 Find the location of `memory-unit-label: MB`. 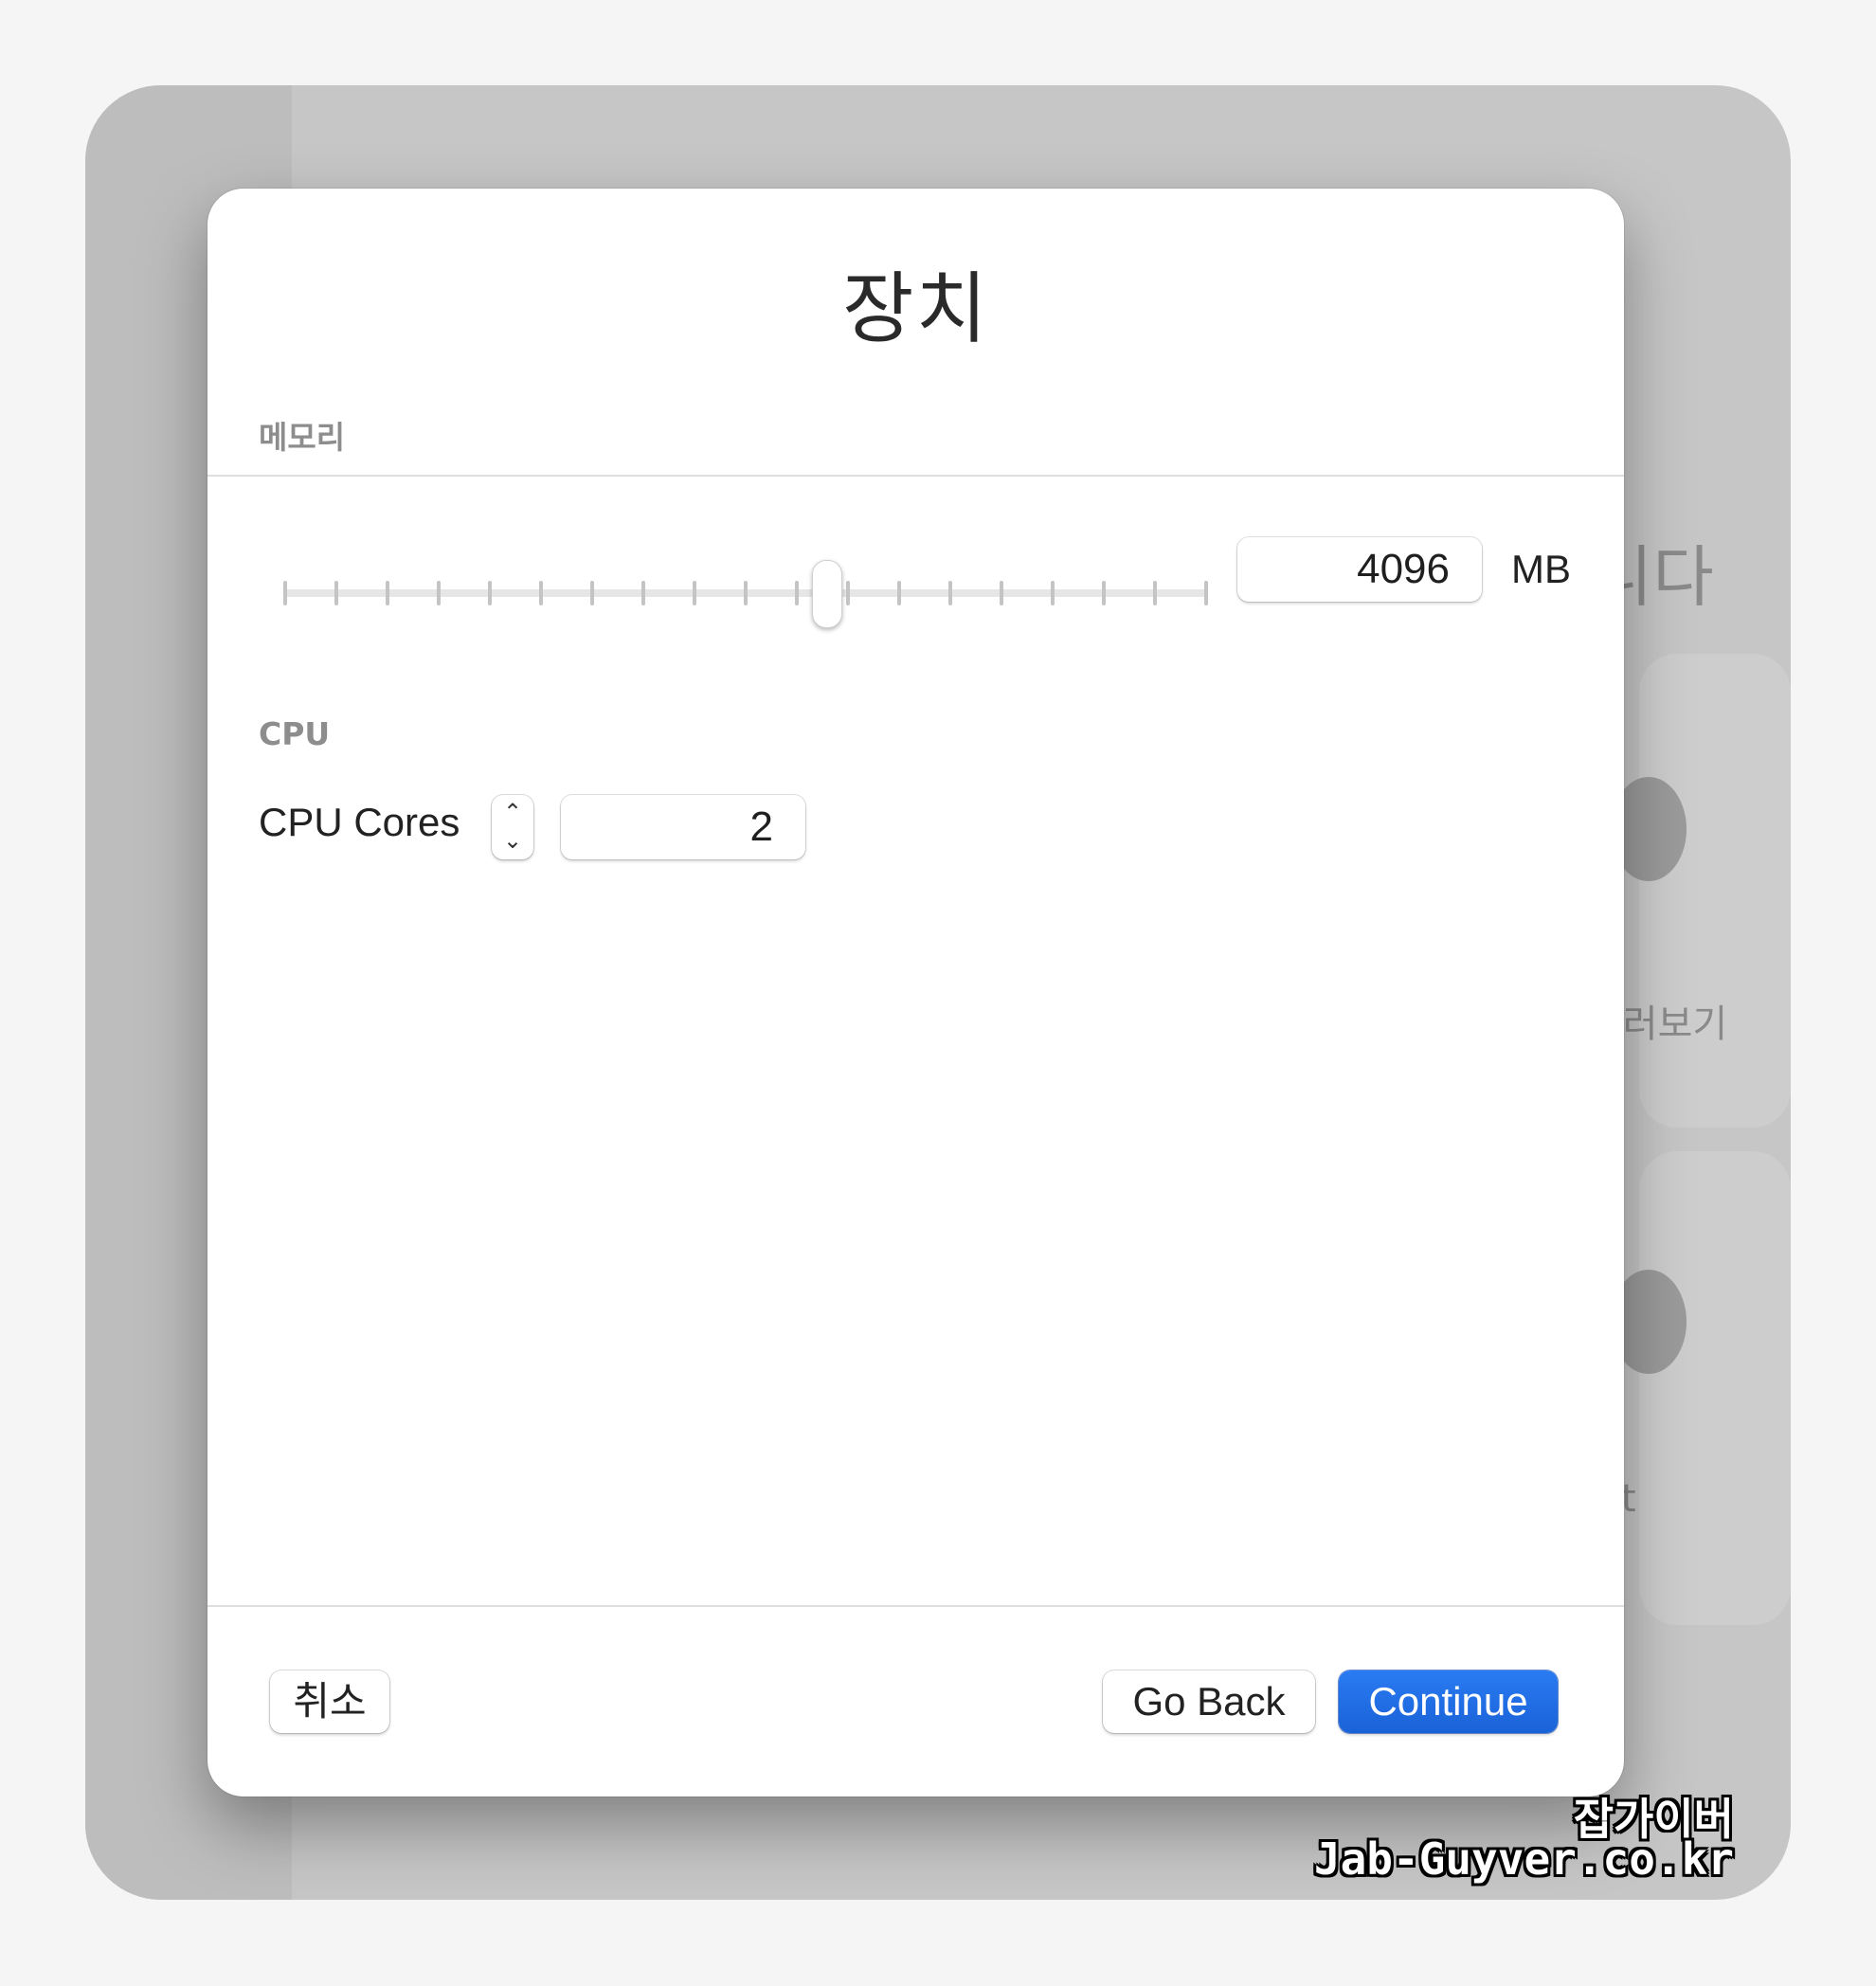

memory-unit-label: MB is located at coordinates (1541, 569).